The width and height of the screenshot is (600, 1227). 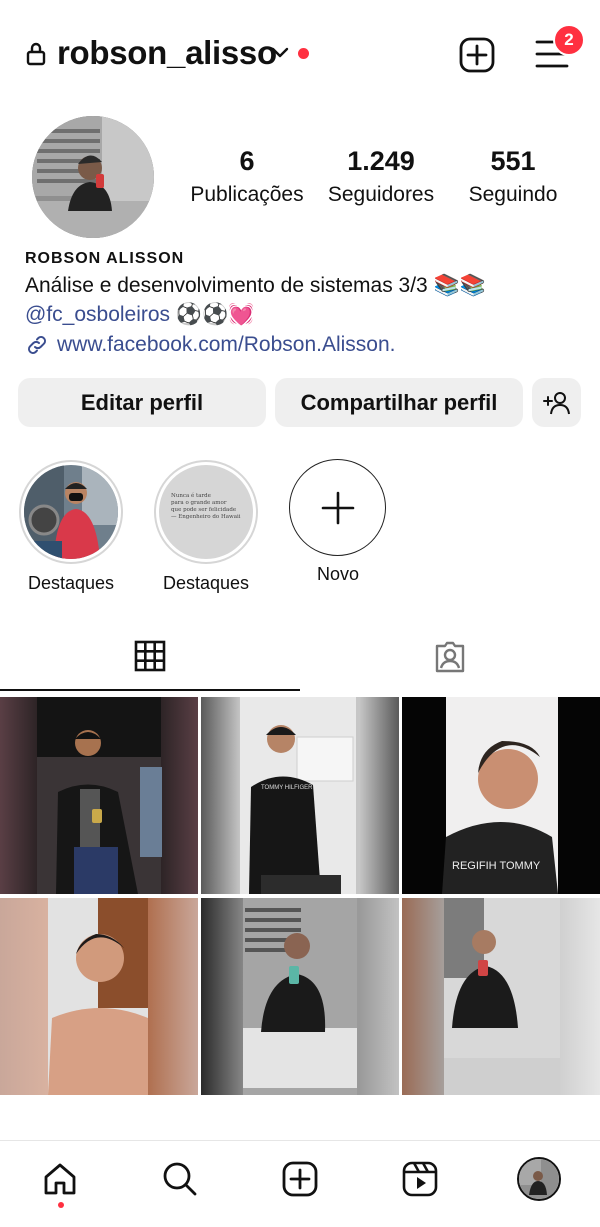 What do you see at coordinates (142, 402) in the screenshot?
I see `edit-profile-button: Editar perfil` at bounding box center [142, 402].